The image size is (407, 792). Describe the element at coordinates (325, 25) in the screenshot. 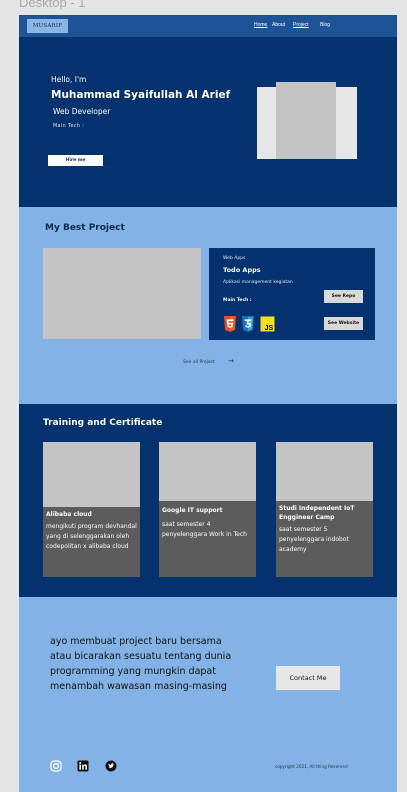

I see `nav-link-blog: Blog` at that location.